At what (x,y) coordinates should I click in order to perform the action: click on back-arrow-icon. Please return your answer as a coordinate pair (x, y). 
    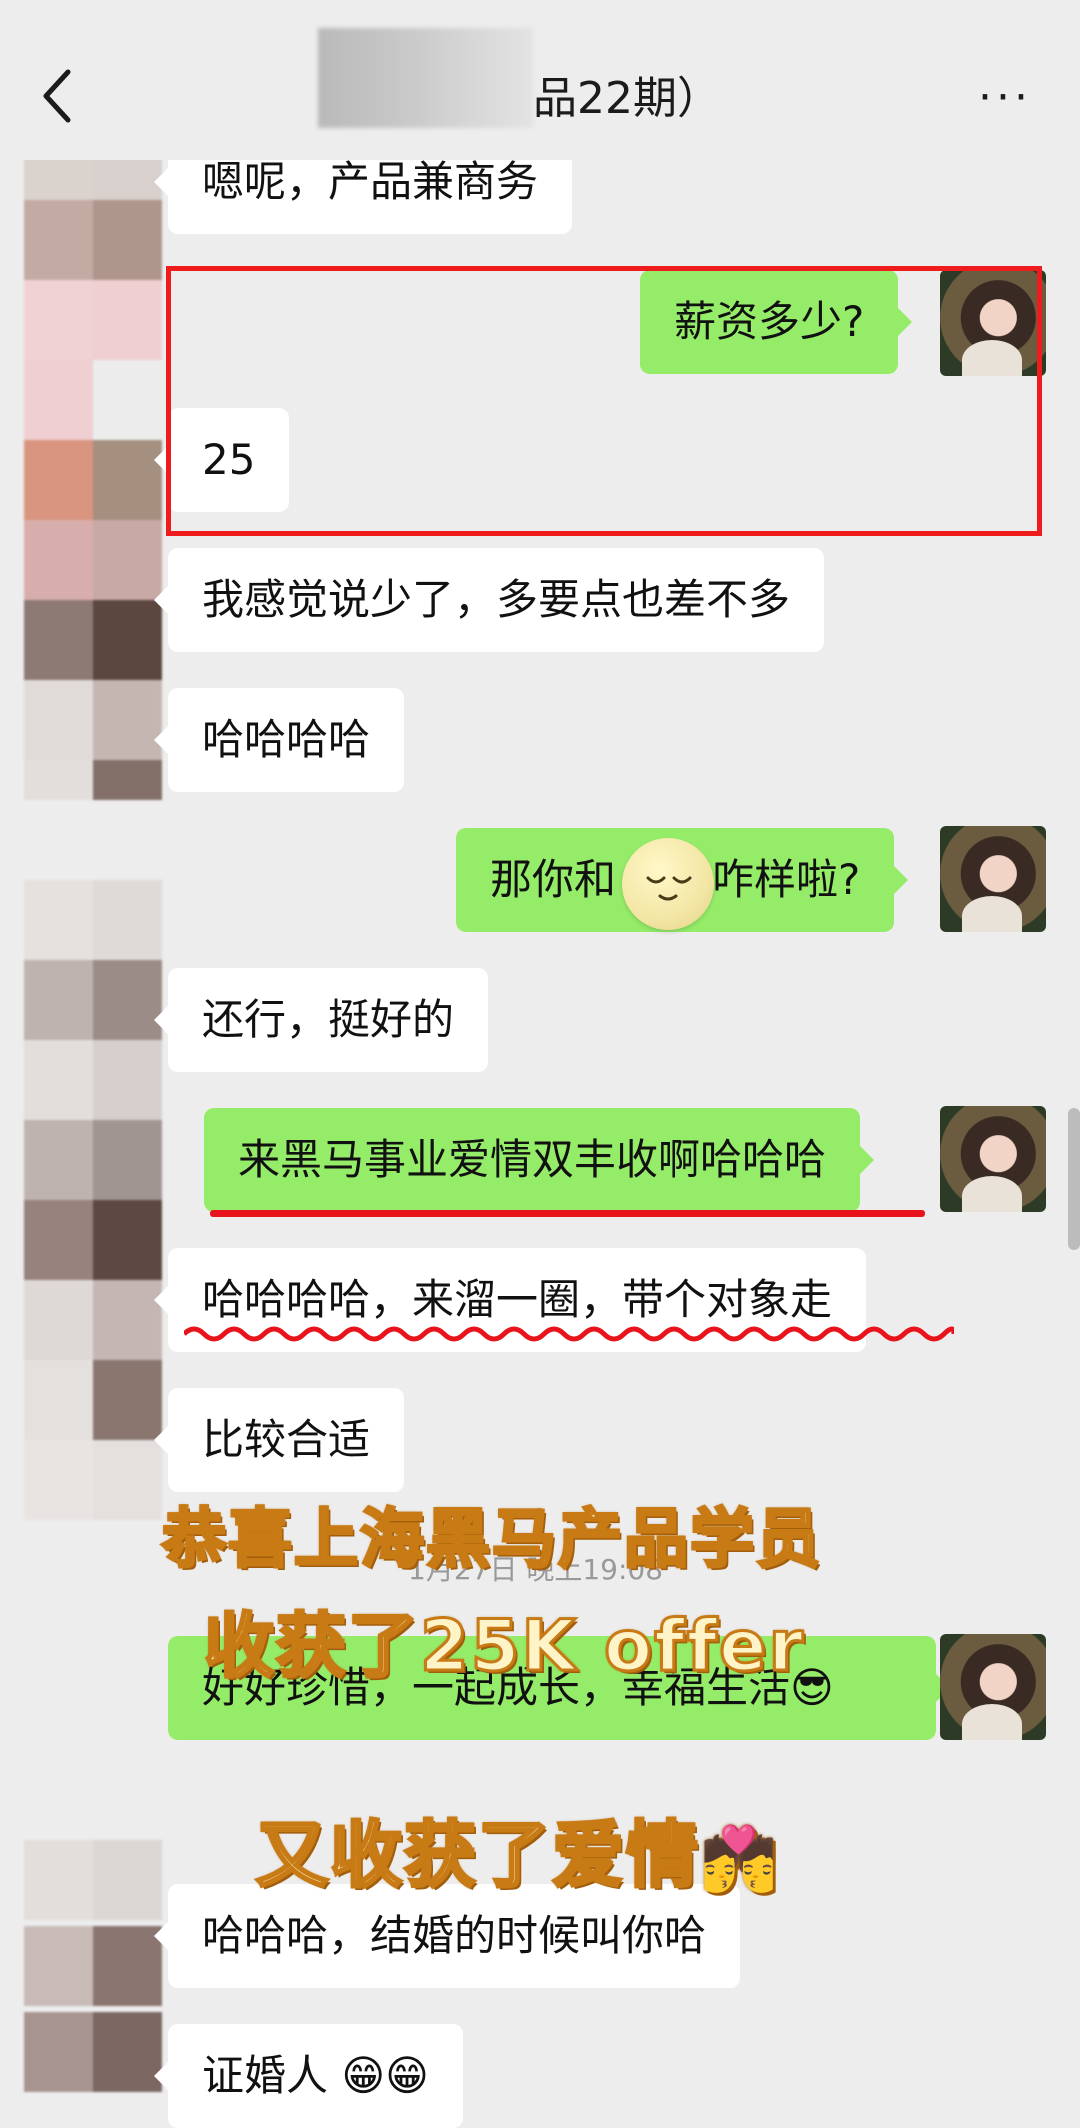
    Looking at the image, I should click on (58, 96).